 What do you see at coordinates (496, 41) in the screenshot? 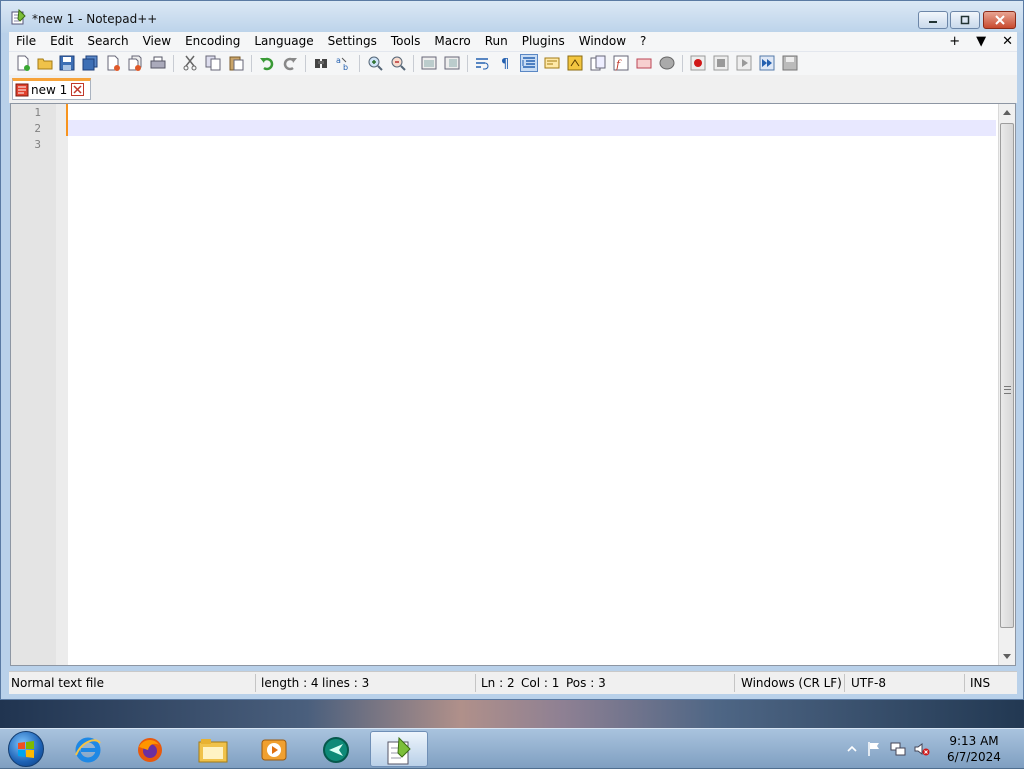
I see `menu-run: Run` at bounding box center [496, 41].